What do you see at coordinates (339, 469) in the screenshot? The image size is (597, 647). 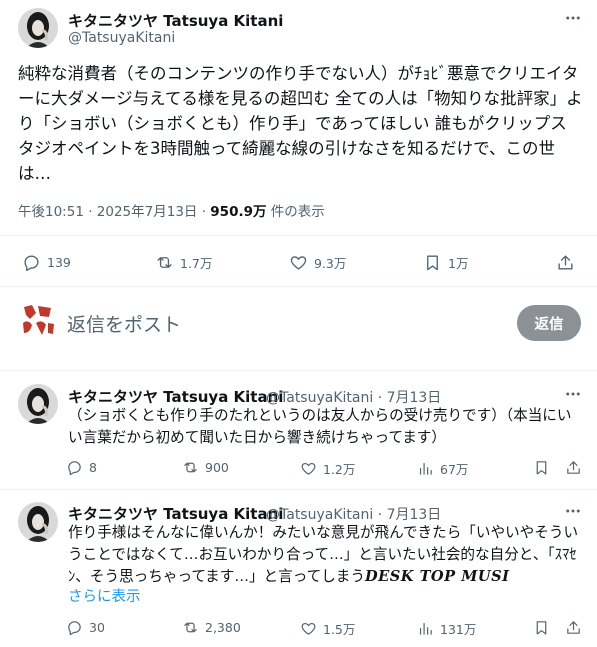 I see `like-count: 1.2万` at bounding box center [339, 469].